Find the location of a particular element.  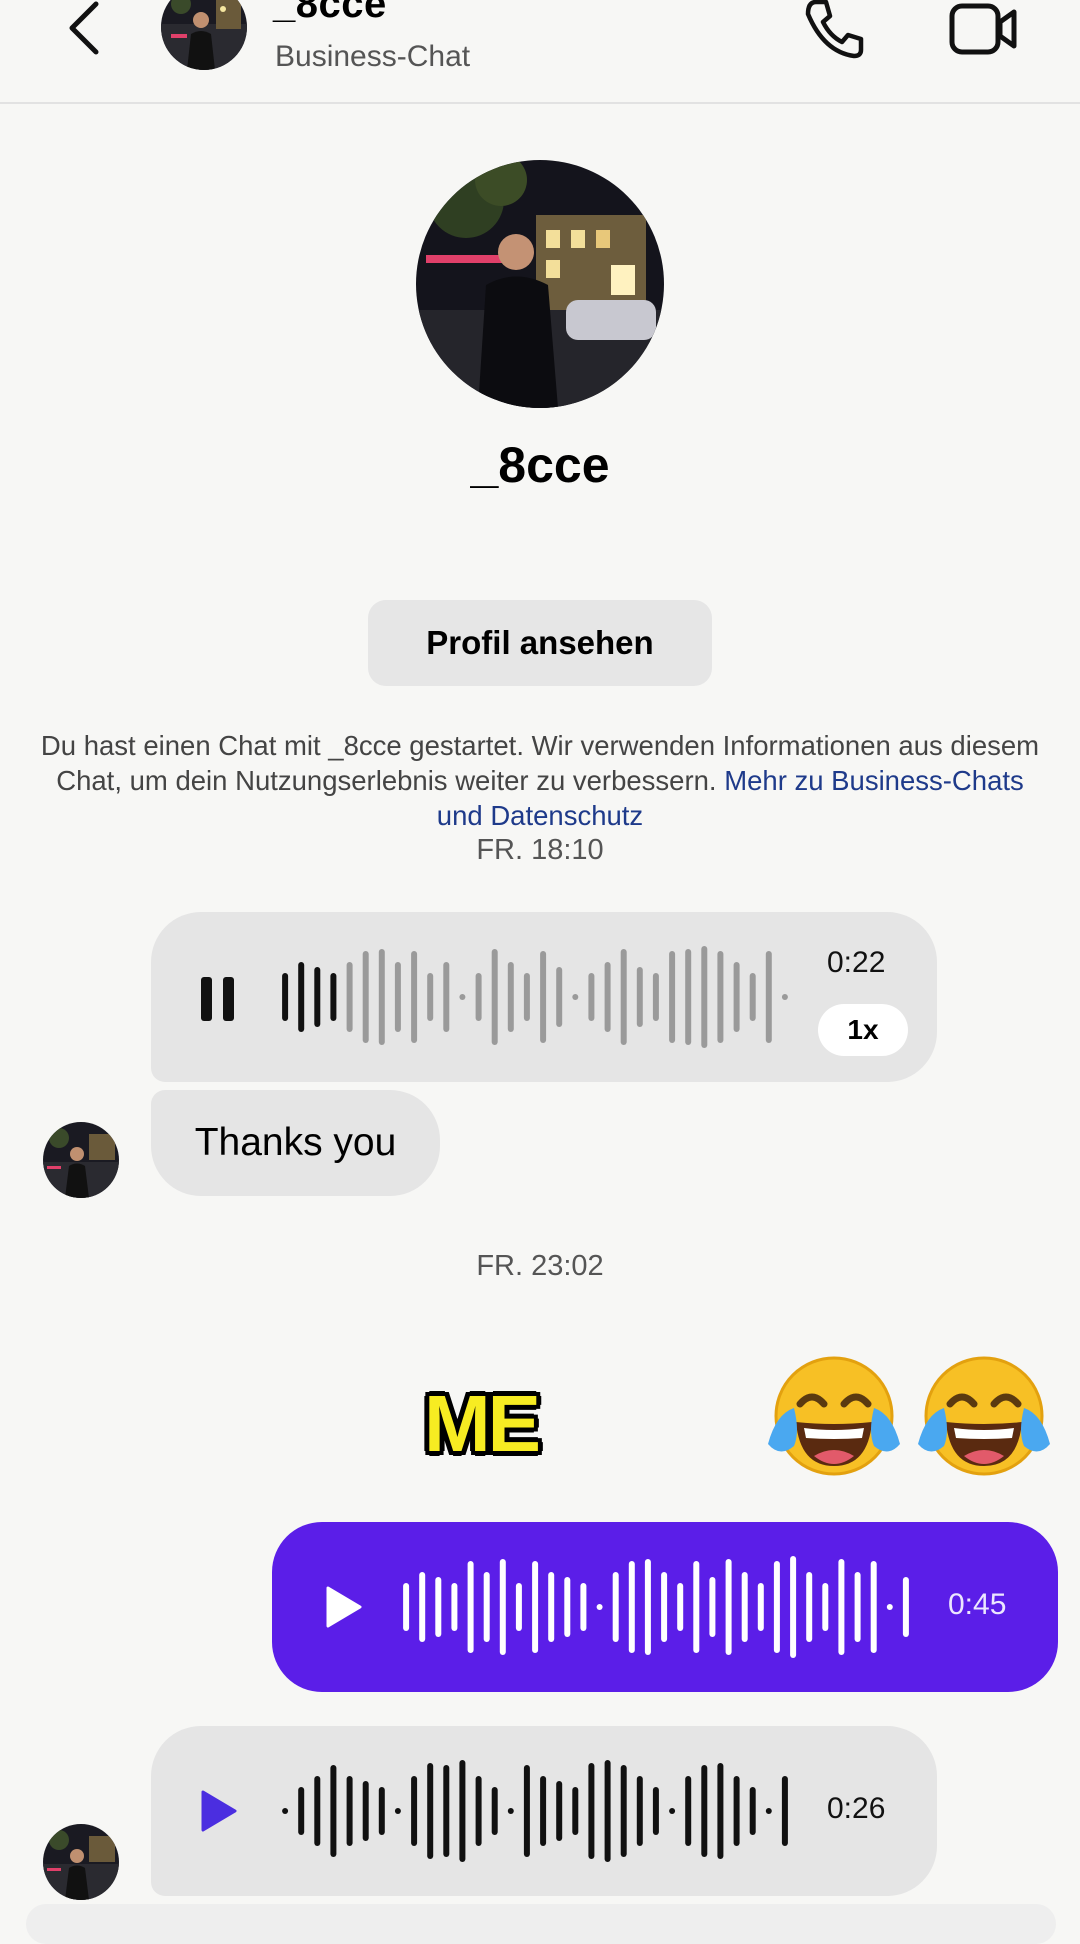

playback-speed-button: 1x is located at coordinates (863, 1030).